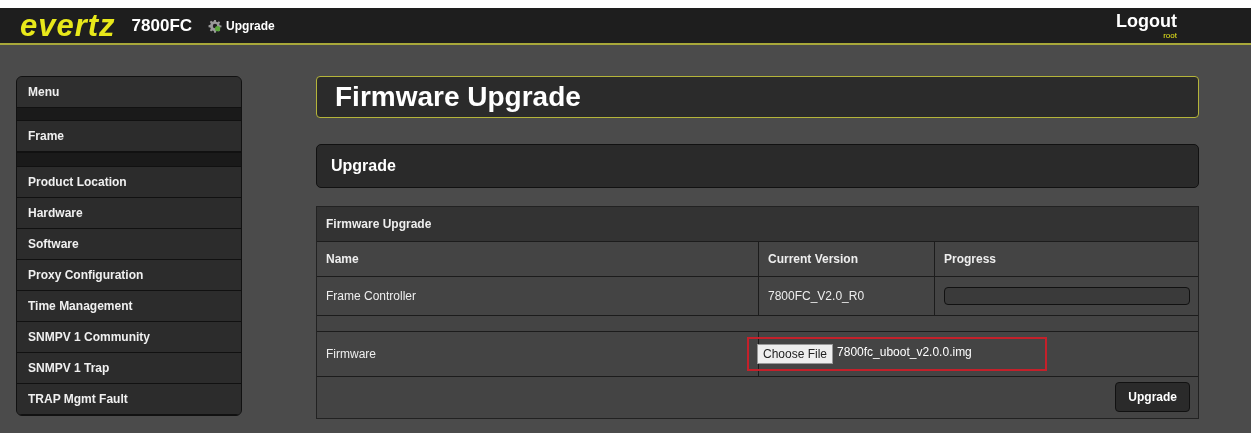 The height and width of the screenshot is (433, 1251). What do you see at coordinates (538, 259) in the screenshot?
I see `column-header: Name` at bounding box center [538, 259].